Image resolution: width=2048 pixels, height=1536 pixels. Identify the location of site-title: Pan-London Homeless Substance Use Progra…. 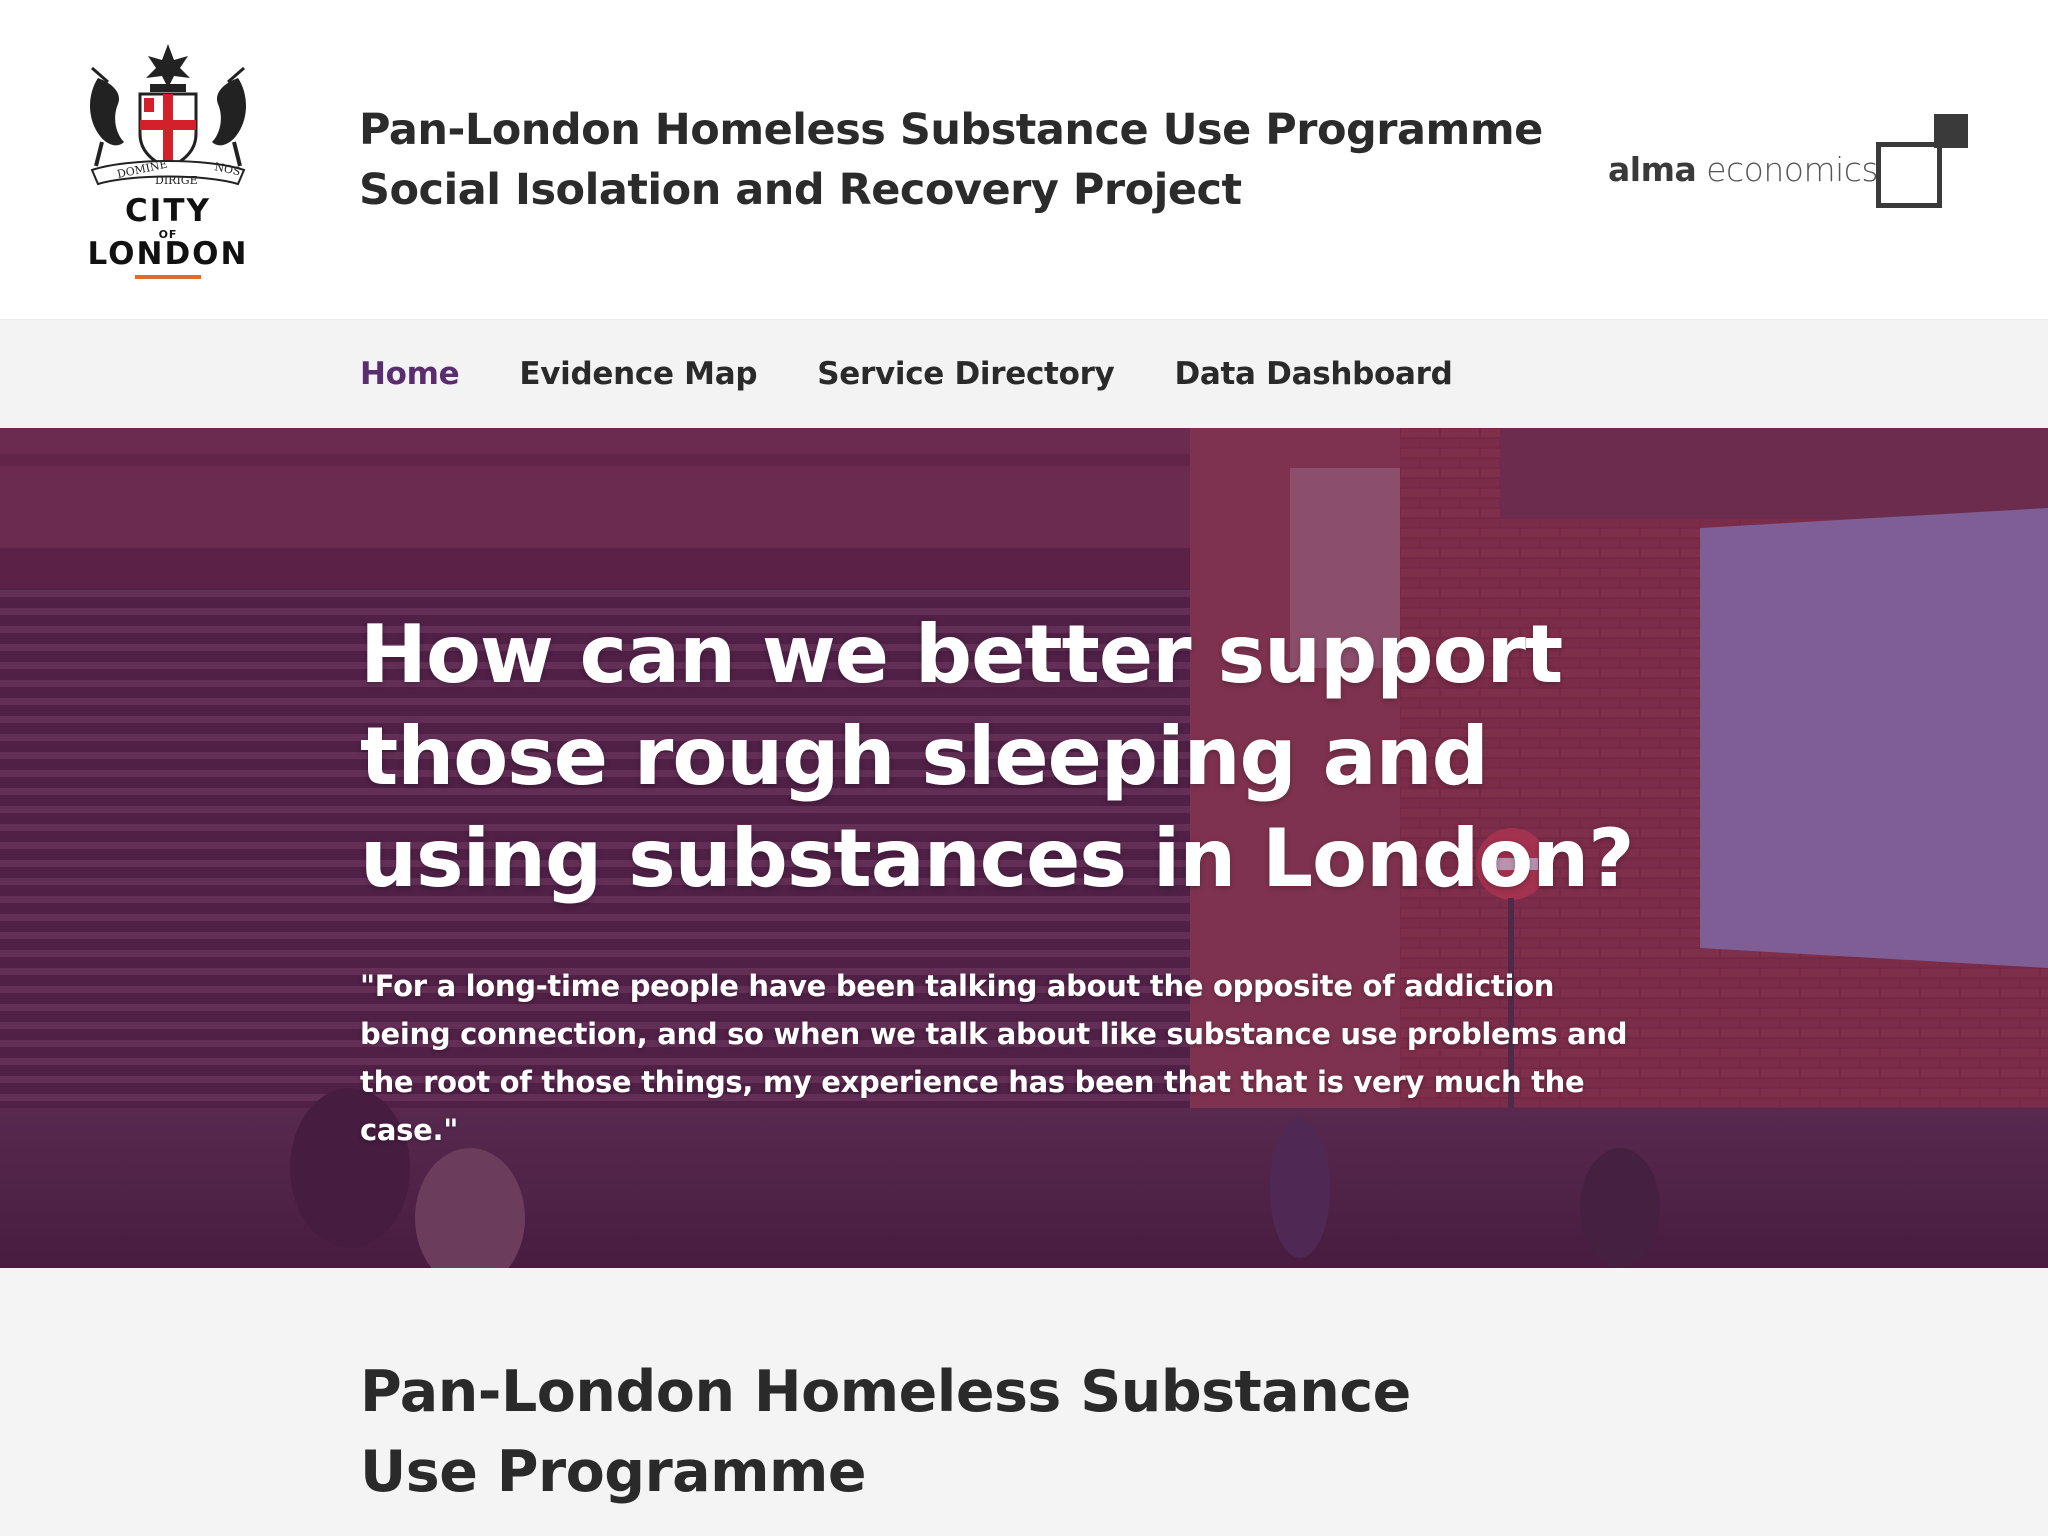
(951, 160).